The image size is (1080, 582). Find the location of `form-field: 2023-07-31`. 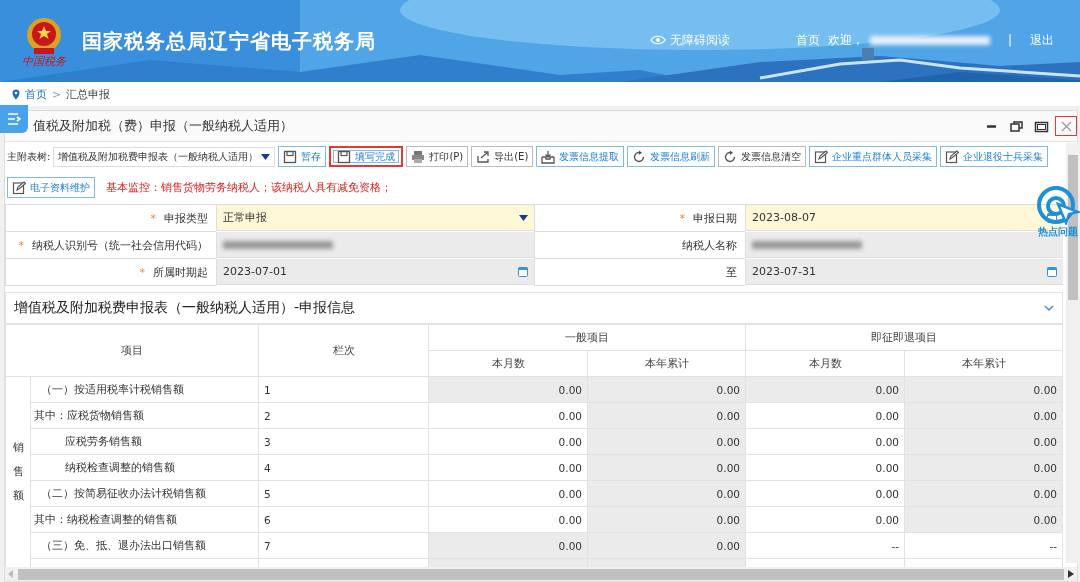

form-field: 2023-07-31 is located at coordinates (904, 272).